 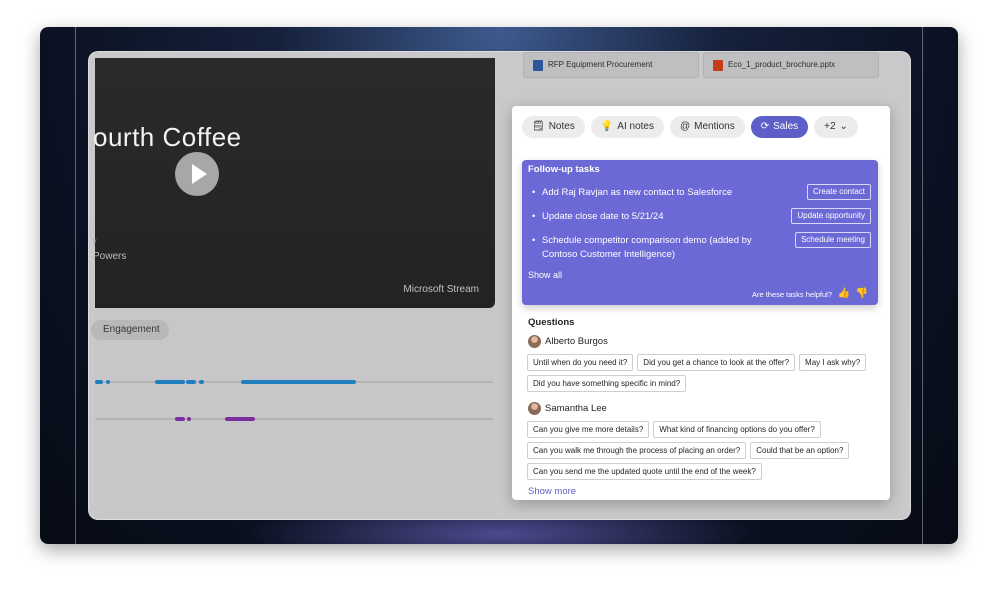 I want to click on thumbs-up-icon: 👍, so click(x=844, y=293).